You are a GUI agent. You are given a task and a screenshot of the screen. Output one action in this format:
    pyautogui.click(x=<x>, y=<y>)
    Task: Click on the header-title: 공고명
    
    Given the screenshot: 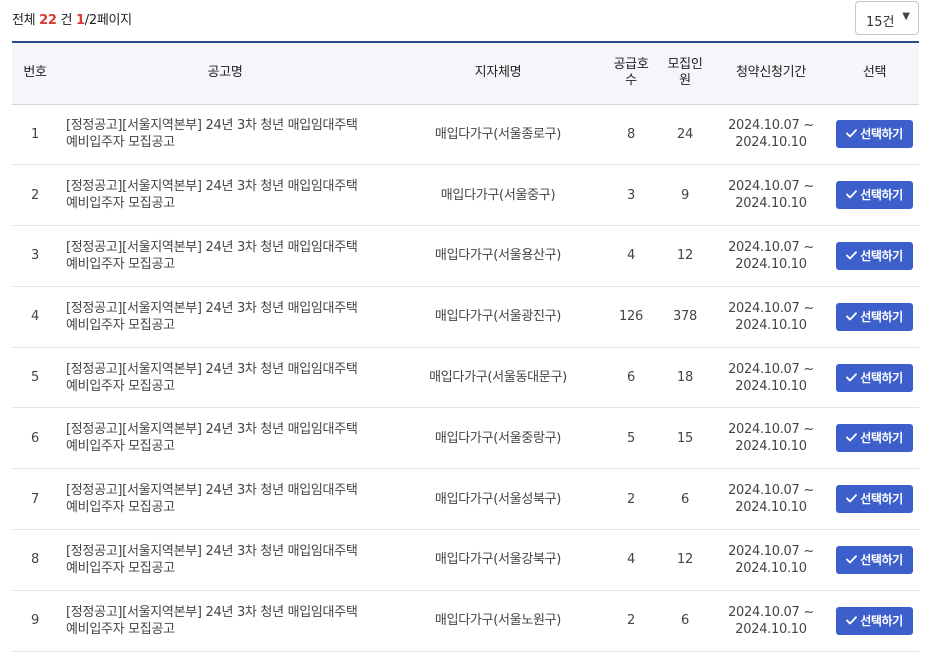 What is the action you would take?
    pyautogui.click(x=225, y=73)
    